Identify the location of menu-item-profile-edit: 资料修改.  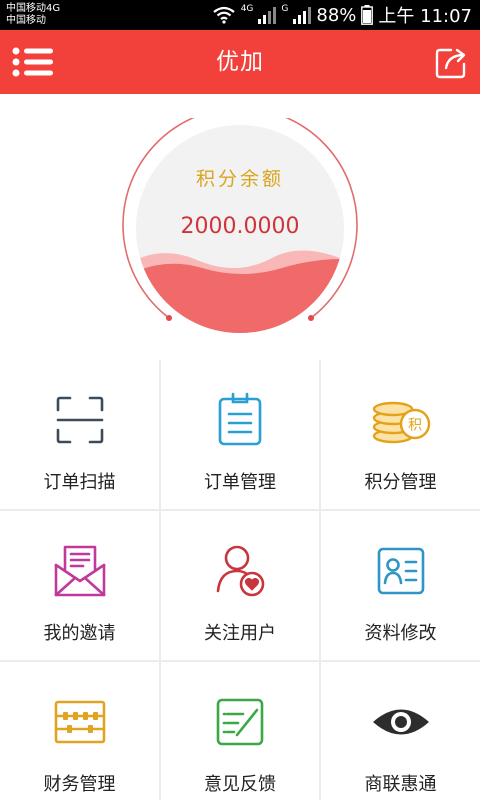
(400, 585).